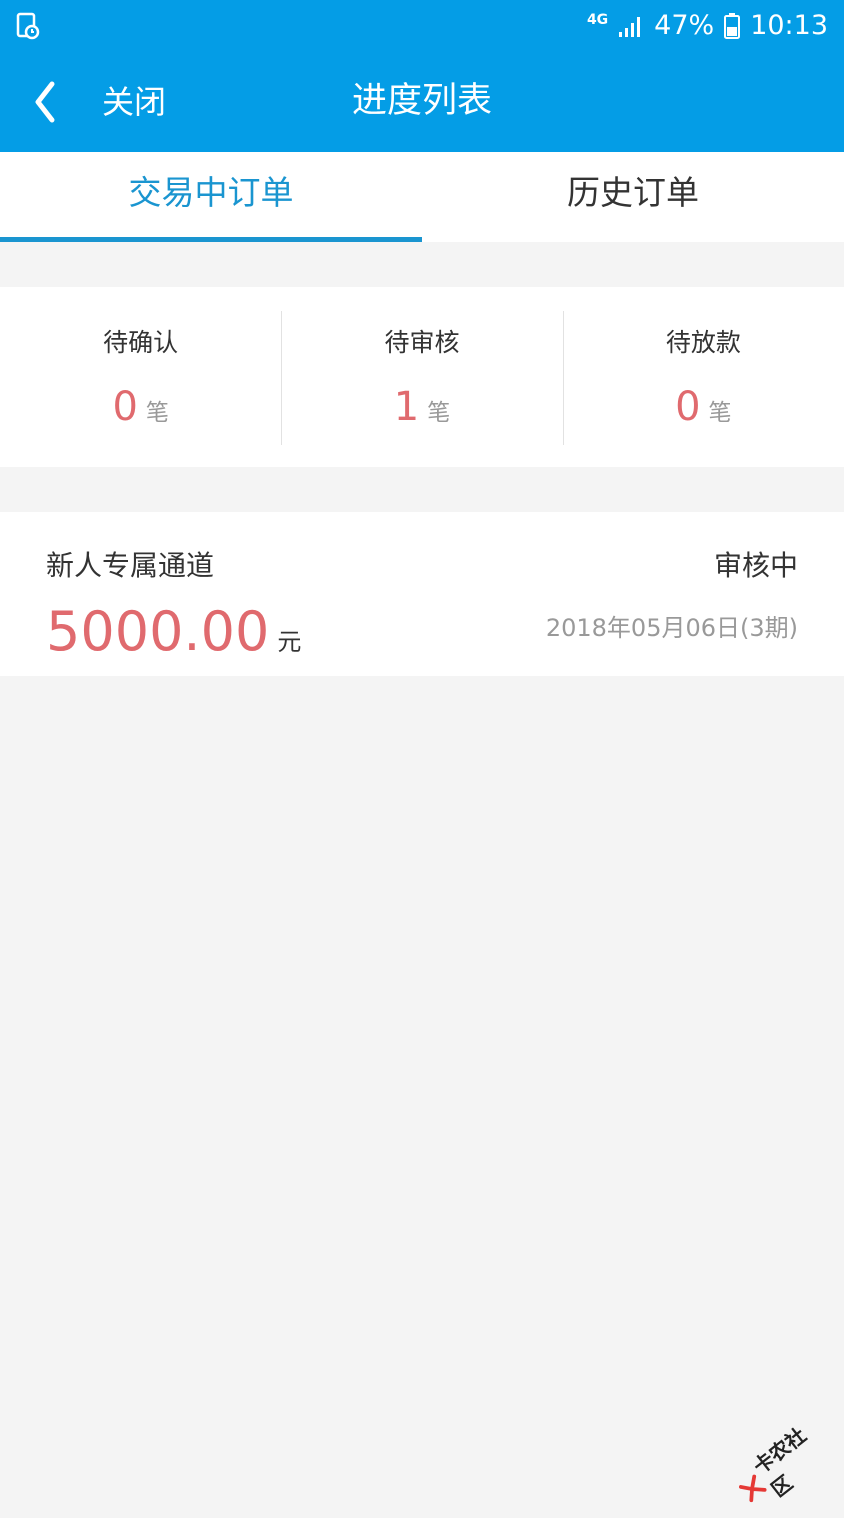 This screenshot has width=844, height=1518. What do you see at coordinates (422, 26) in the screenshot?
I see `status-bar: 4G 47% 10:13` at bounding box center [422, 26].